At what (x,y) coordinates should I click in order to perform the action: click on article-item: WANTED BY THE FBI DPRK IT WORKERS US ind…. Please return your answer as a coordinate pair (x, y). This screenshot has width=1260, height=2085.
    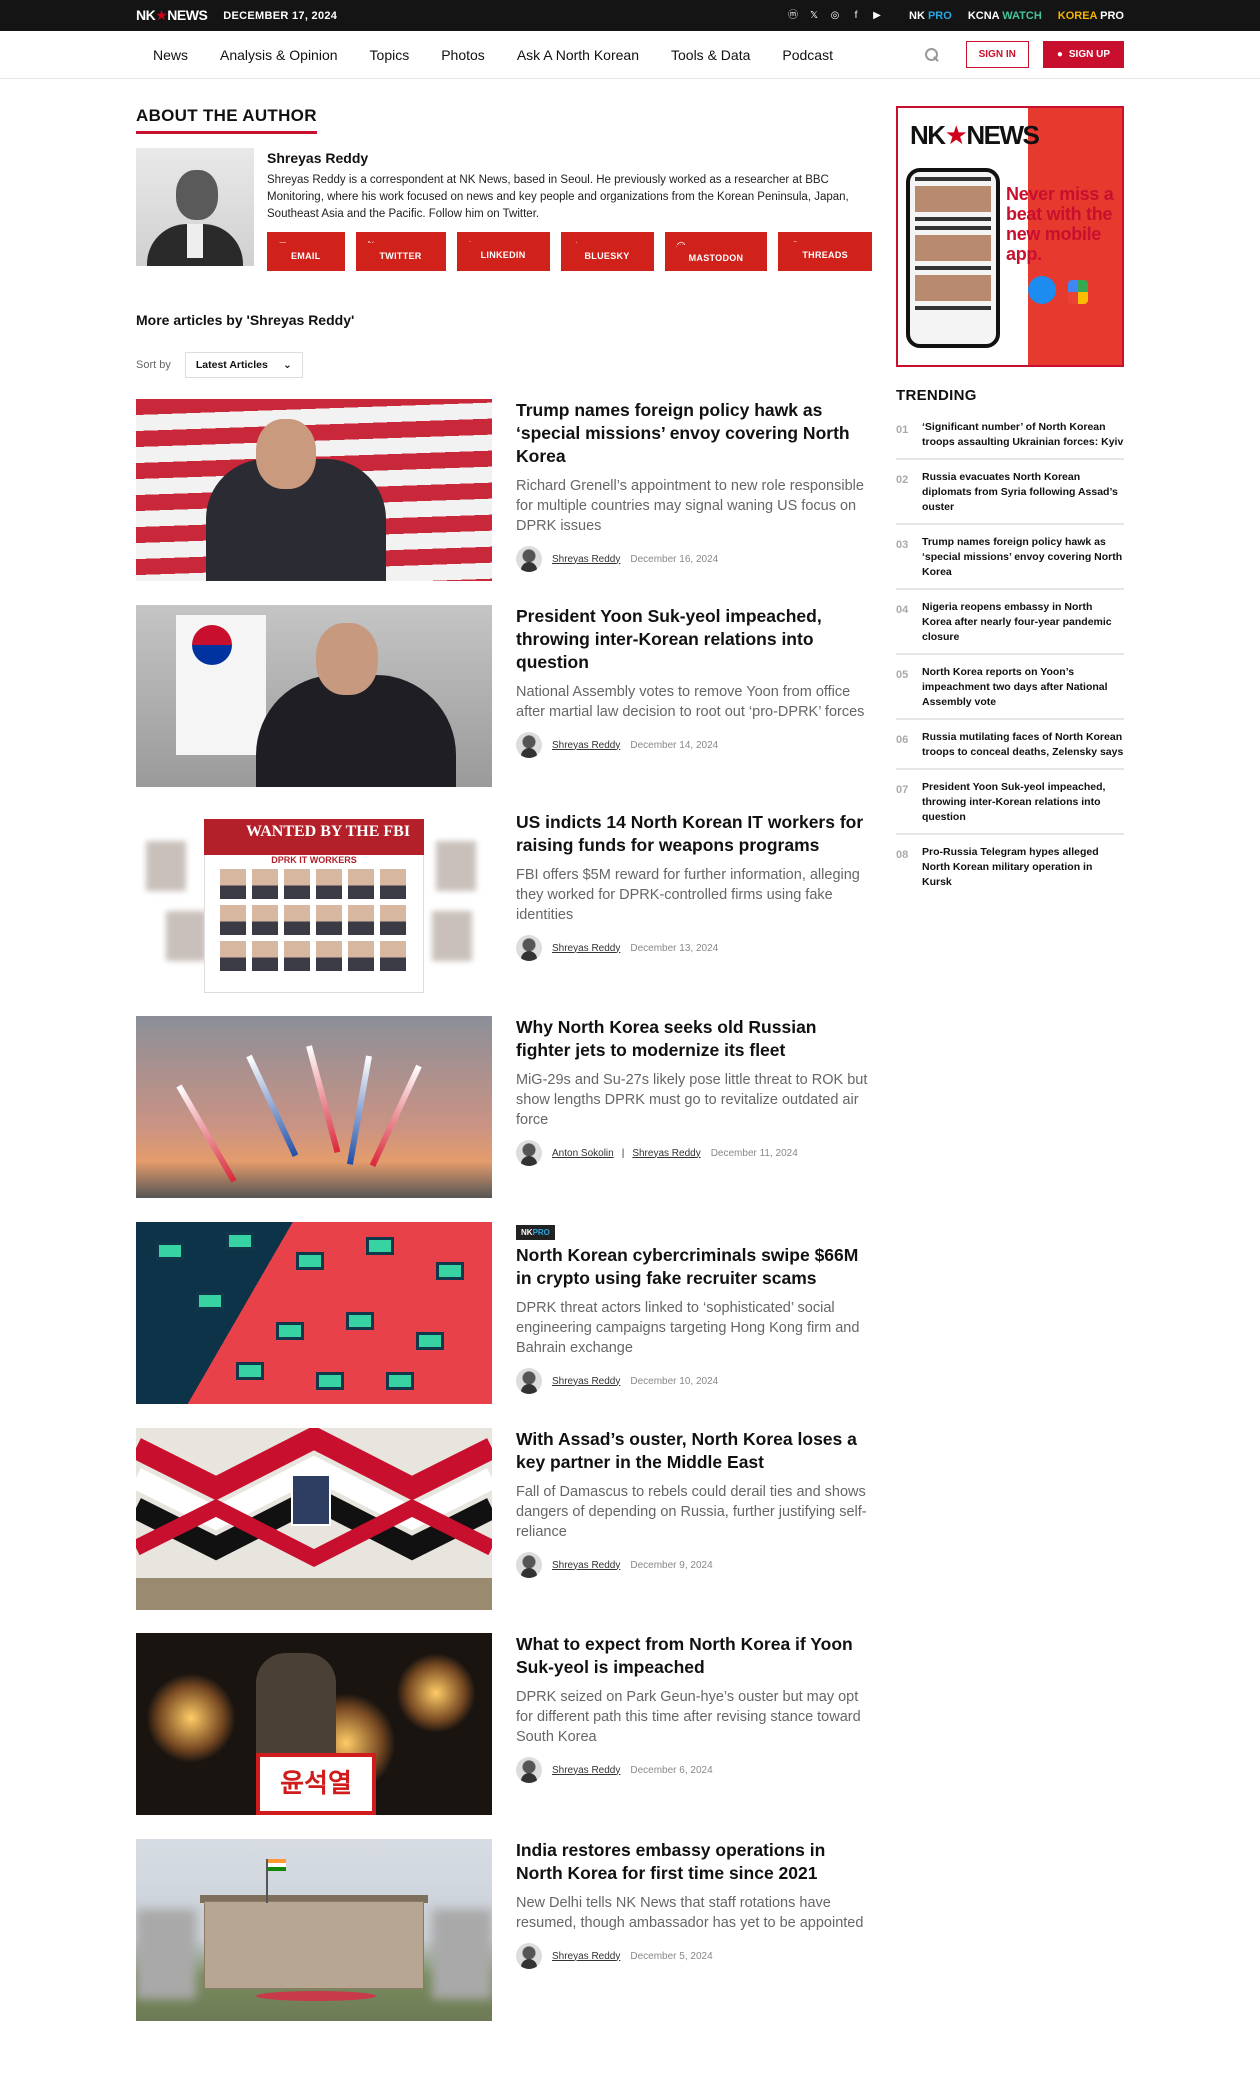
    Looking at the image, I should click on (504, 902).